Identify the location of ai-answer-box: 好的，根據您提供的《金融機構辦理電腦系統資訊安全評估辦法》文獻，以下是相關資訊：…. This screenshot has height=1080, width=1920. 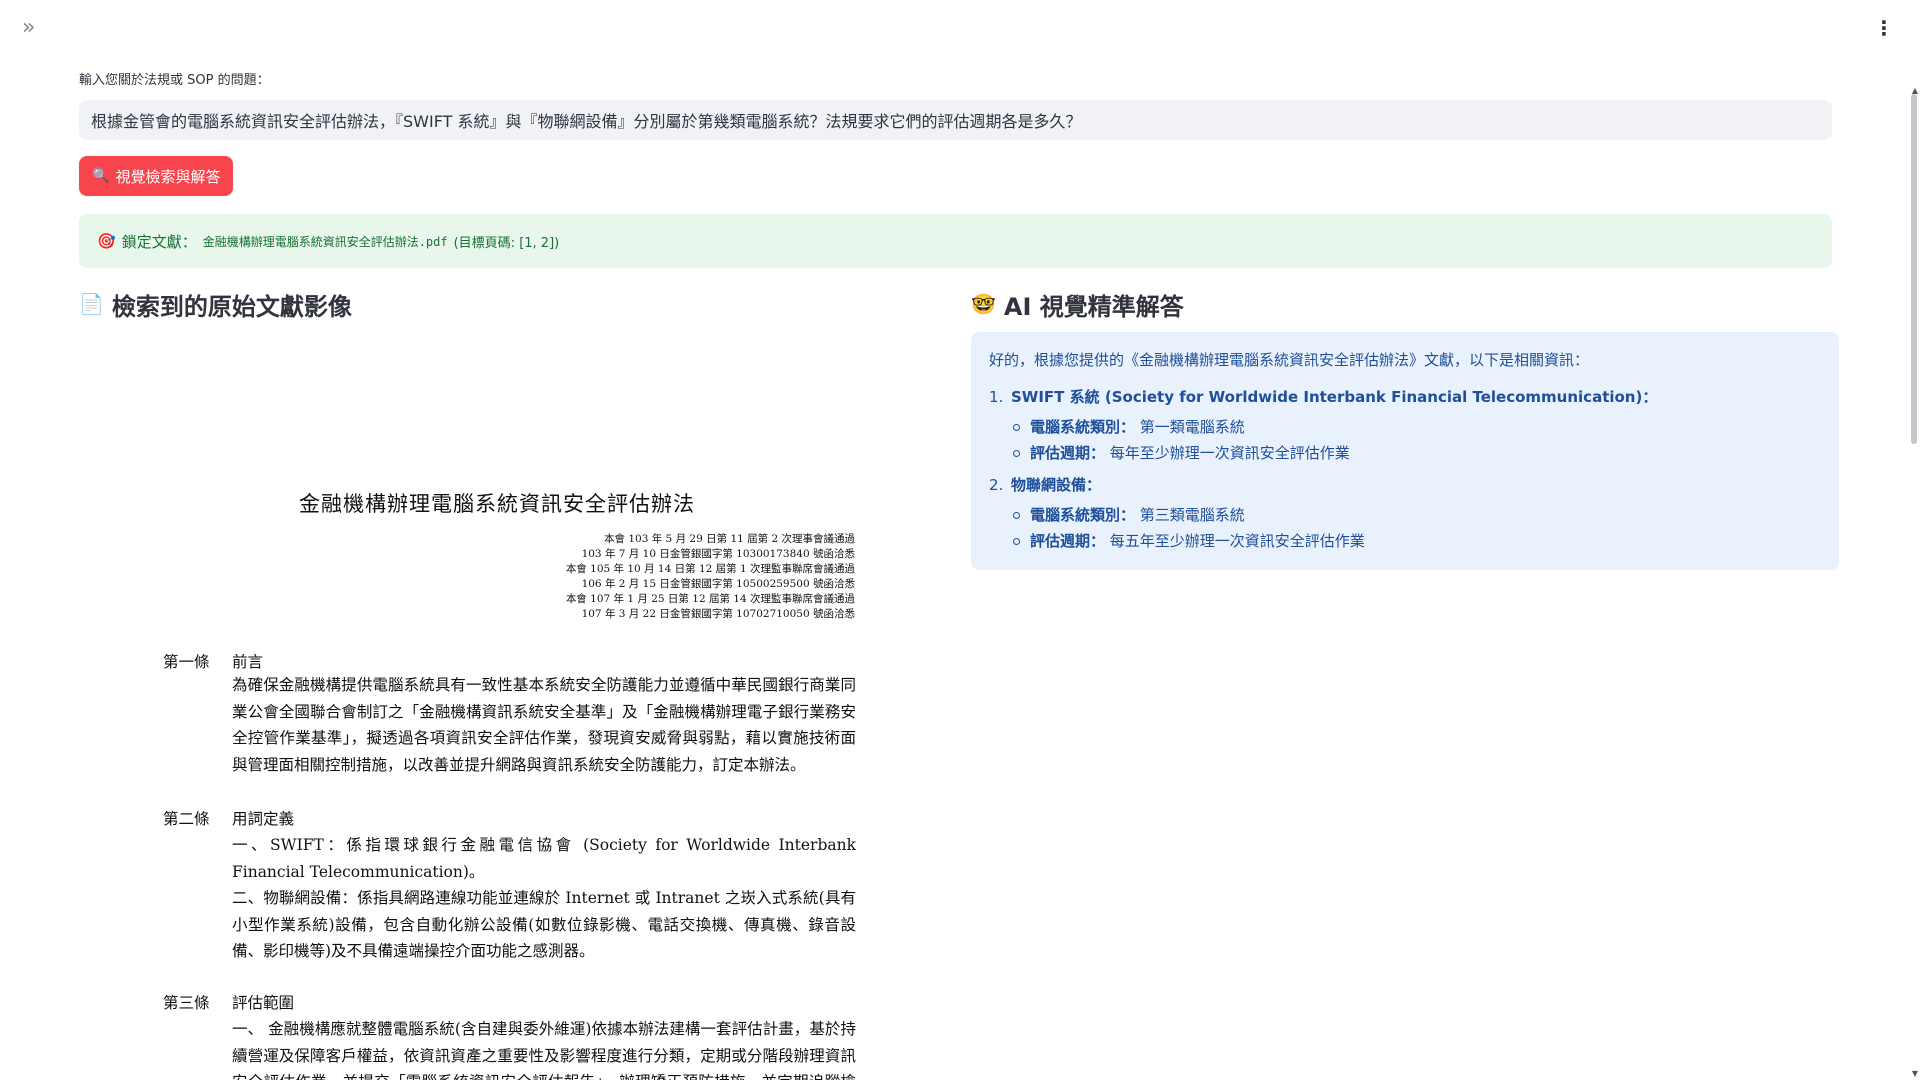
(1405, 451).